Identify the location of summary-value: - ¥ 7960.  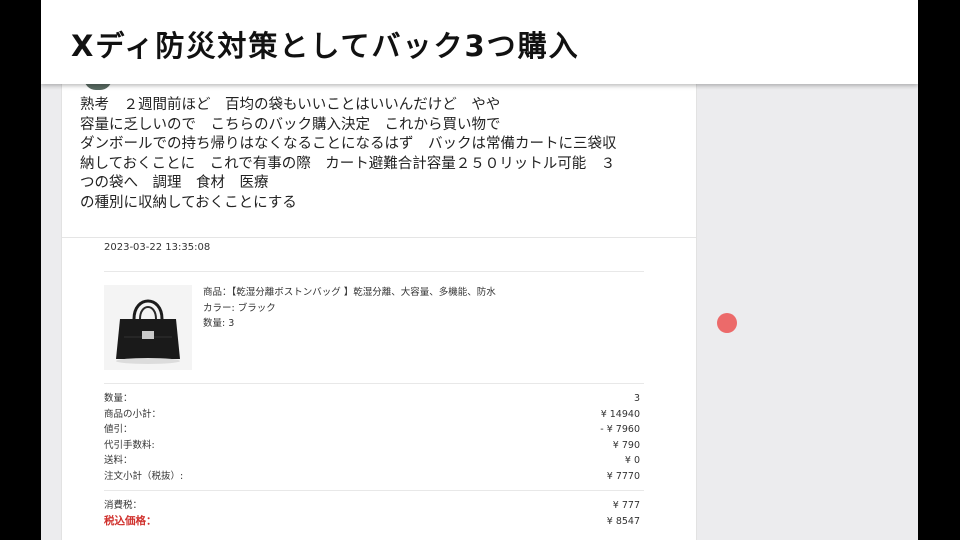
(620, 429).